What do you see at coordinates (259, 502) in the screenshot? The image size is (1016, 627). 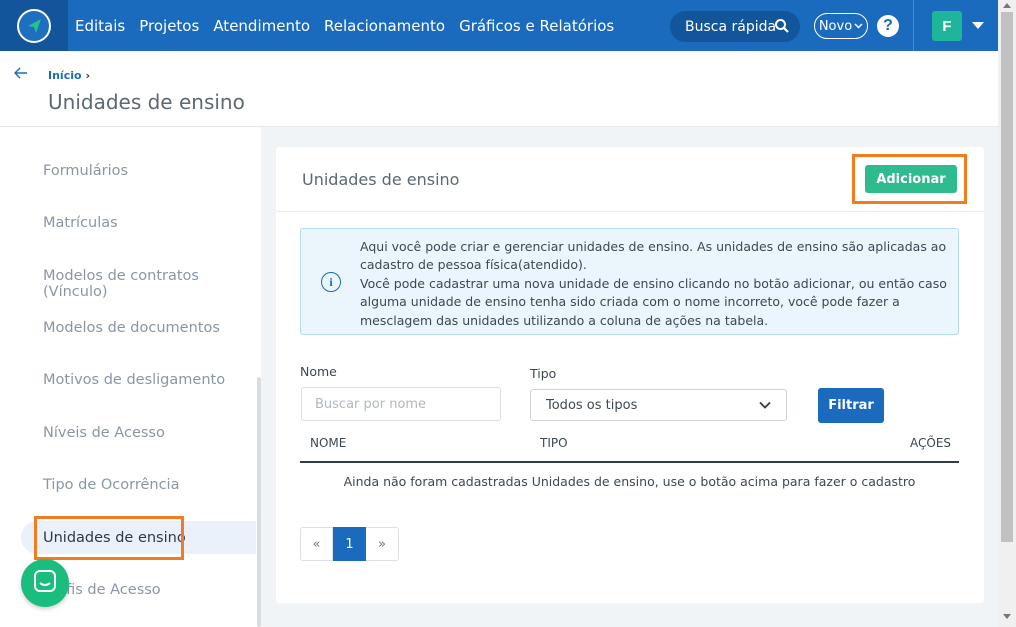 I see `sidebar-scrollbar` at bounding box center [259, 502].